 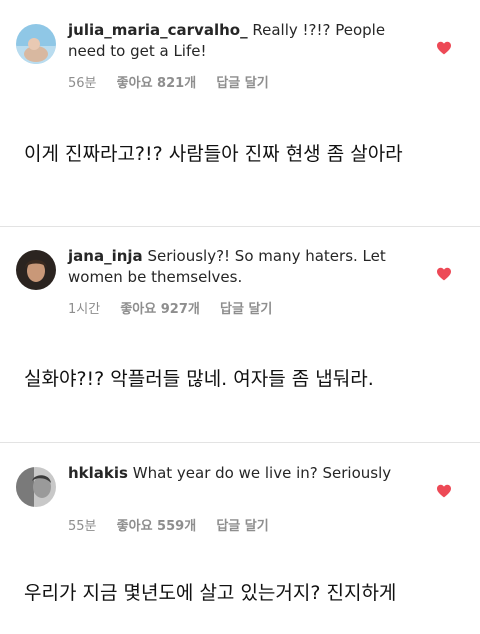 I want to click on username: hklakis, so click(x=98, y=473).